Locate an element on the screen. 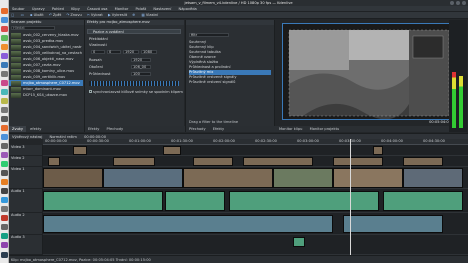 Image resolution: width=468 pixels, height=263 pixels. minimize-icon is located at coordinates (452, 3).